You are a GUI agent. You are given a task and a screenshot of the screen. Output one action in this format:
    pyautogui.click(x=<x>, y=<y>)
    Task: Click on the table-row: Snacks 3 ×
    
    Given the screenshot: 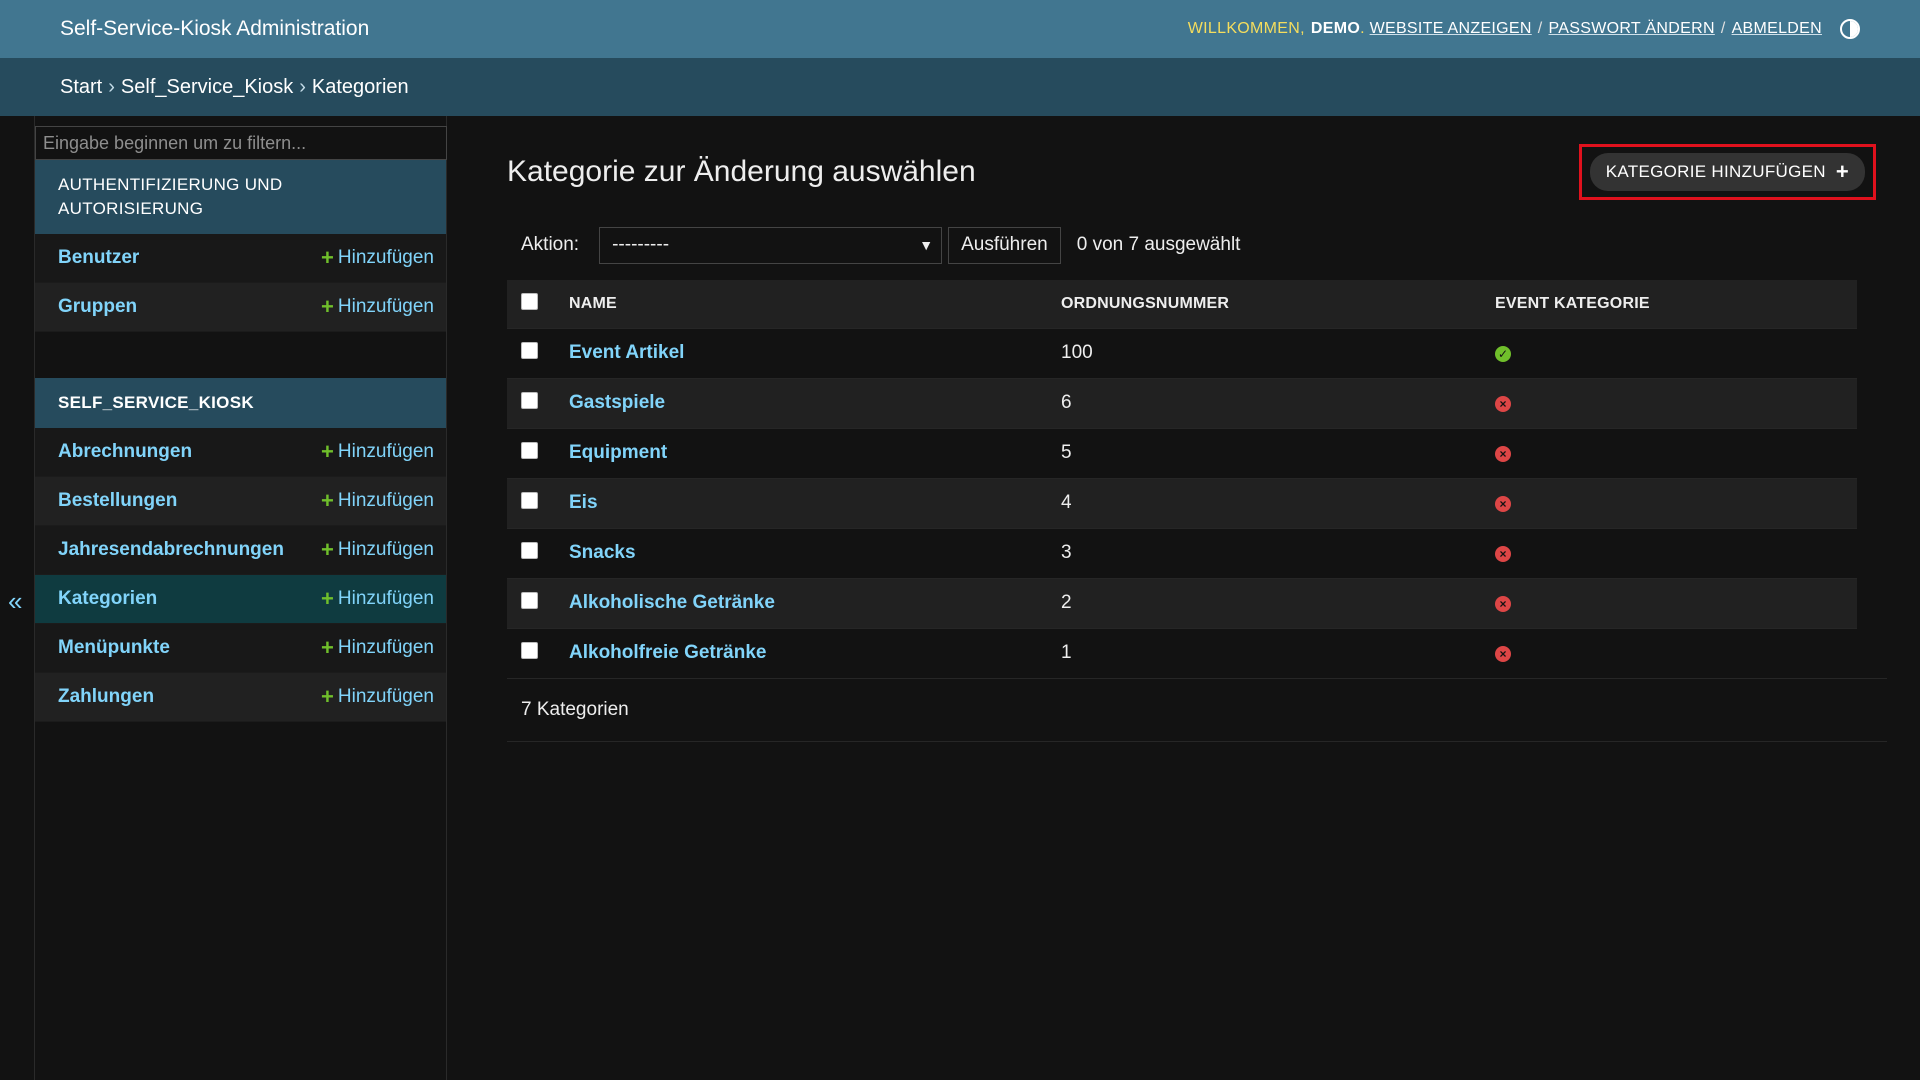 What is the action you would take?
    pyautogui.click(x=1182, y=552)
    